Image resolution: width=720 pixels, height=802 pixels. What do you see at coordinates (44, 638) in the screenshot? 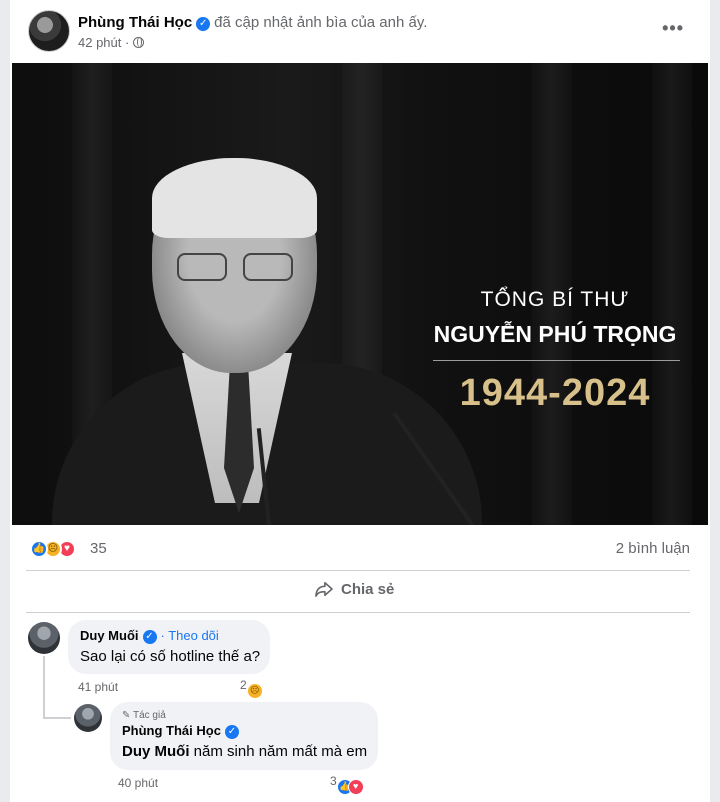
I see `commenter-avatar` at bounding box center [44, 638].